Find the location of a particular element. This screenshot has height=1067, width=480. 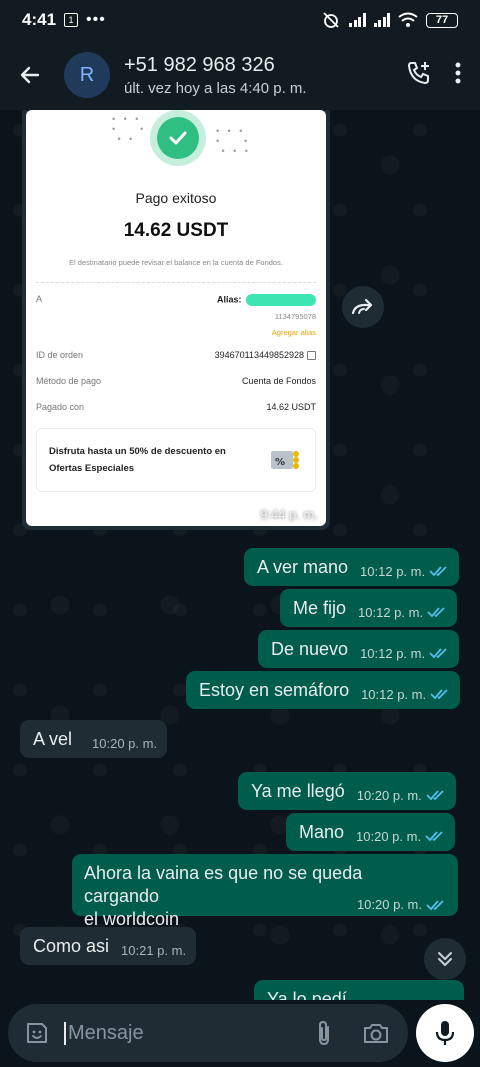

message-bubble-outgoing: De nuevo 10:12 p. m. is located at coordinates (359, 649).